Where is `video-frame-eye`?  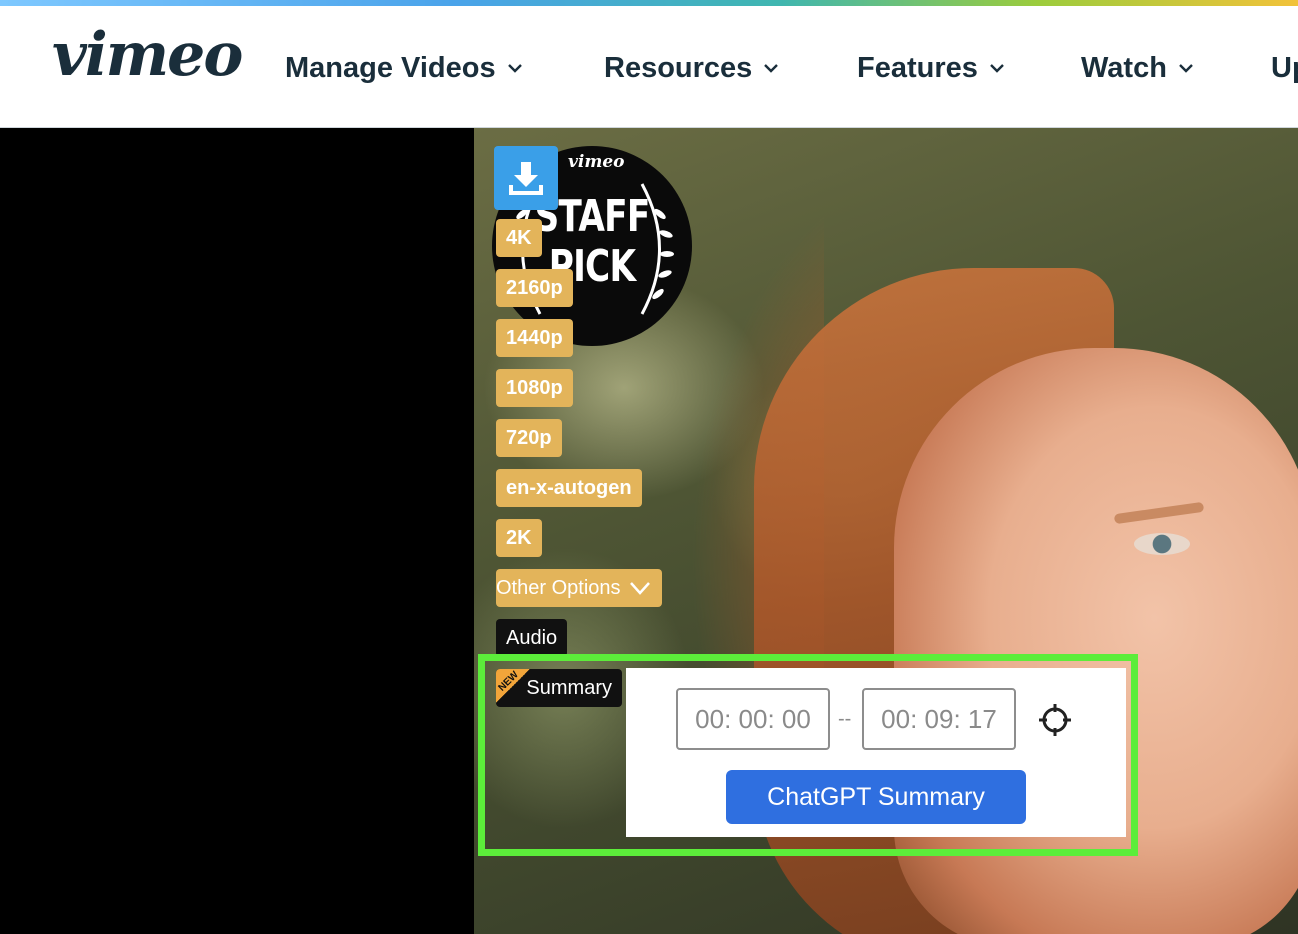 video-frame-eye is located at coordinates (1162, 544).